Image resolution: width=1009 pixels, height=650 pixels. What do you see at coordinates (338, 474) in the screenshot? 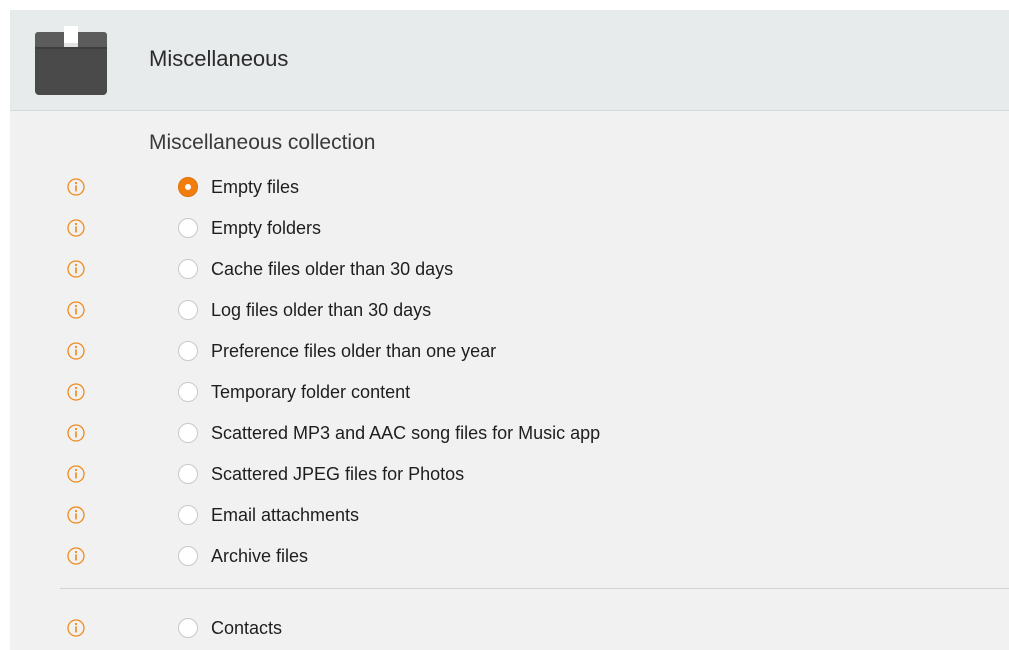
I see `option-label: Scattered JPEG files for Photos` at bounding box center [338, 474].